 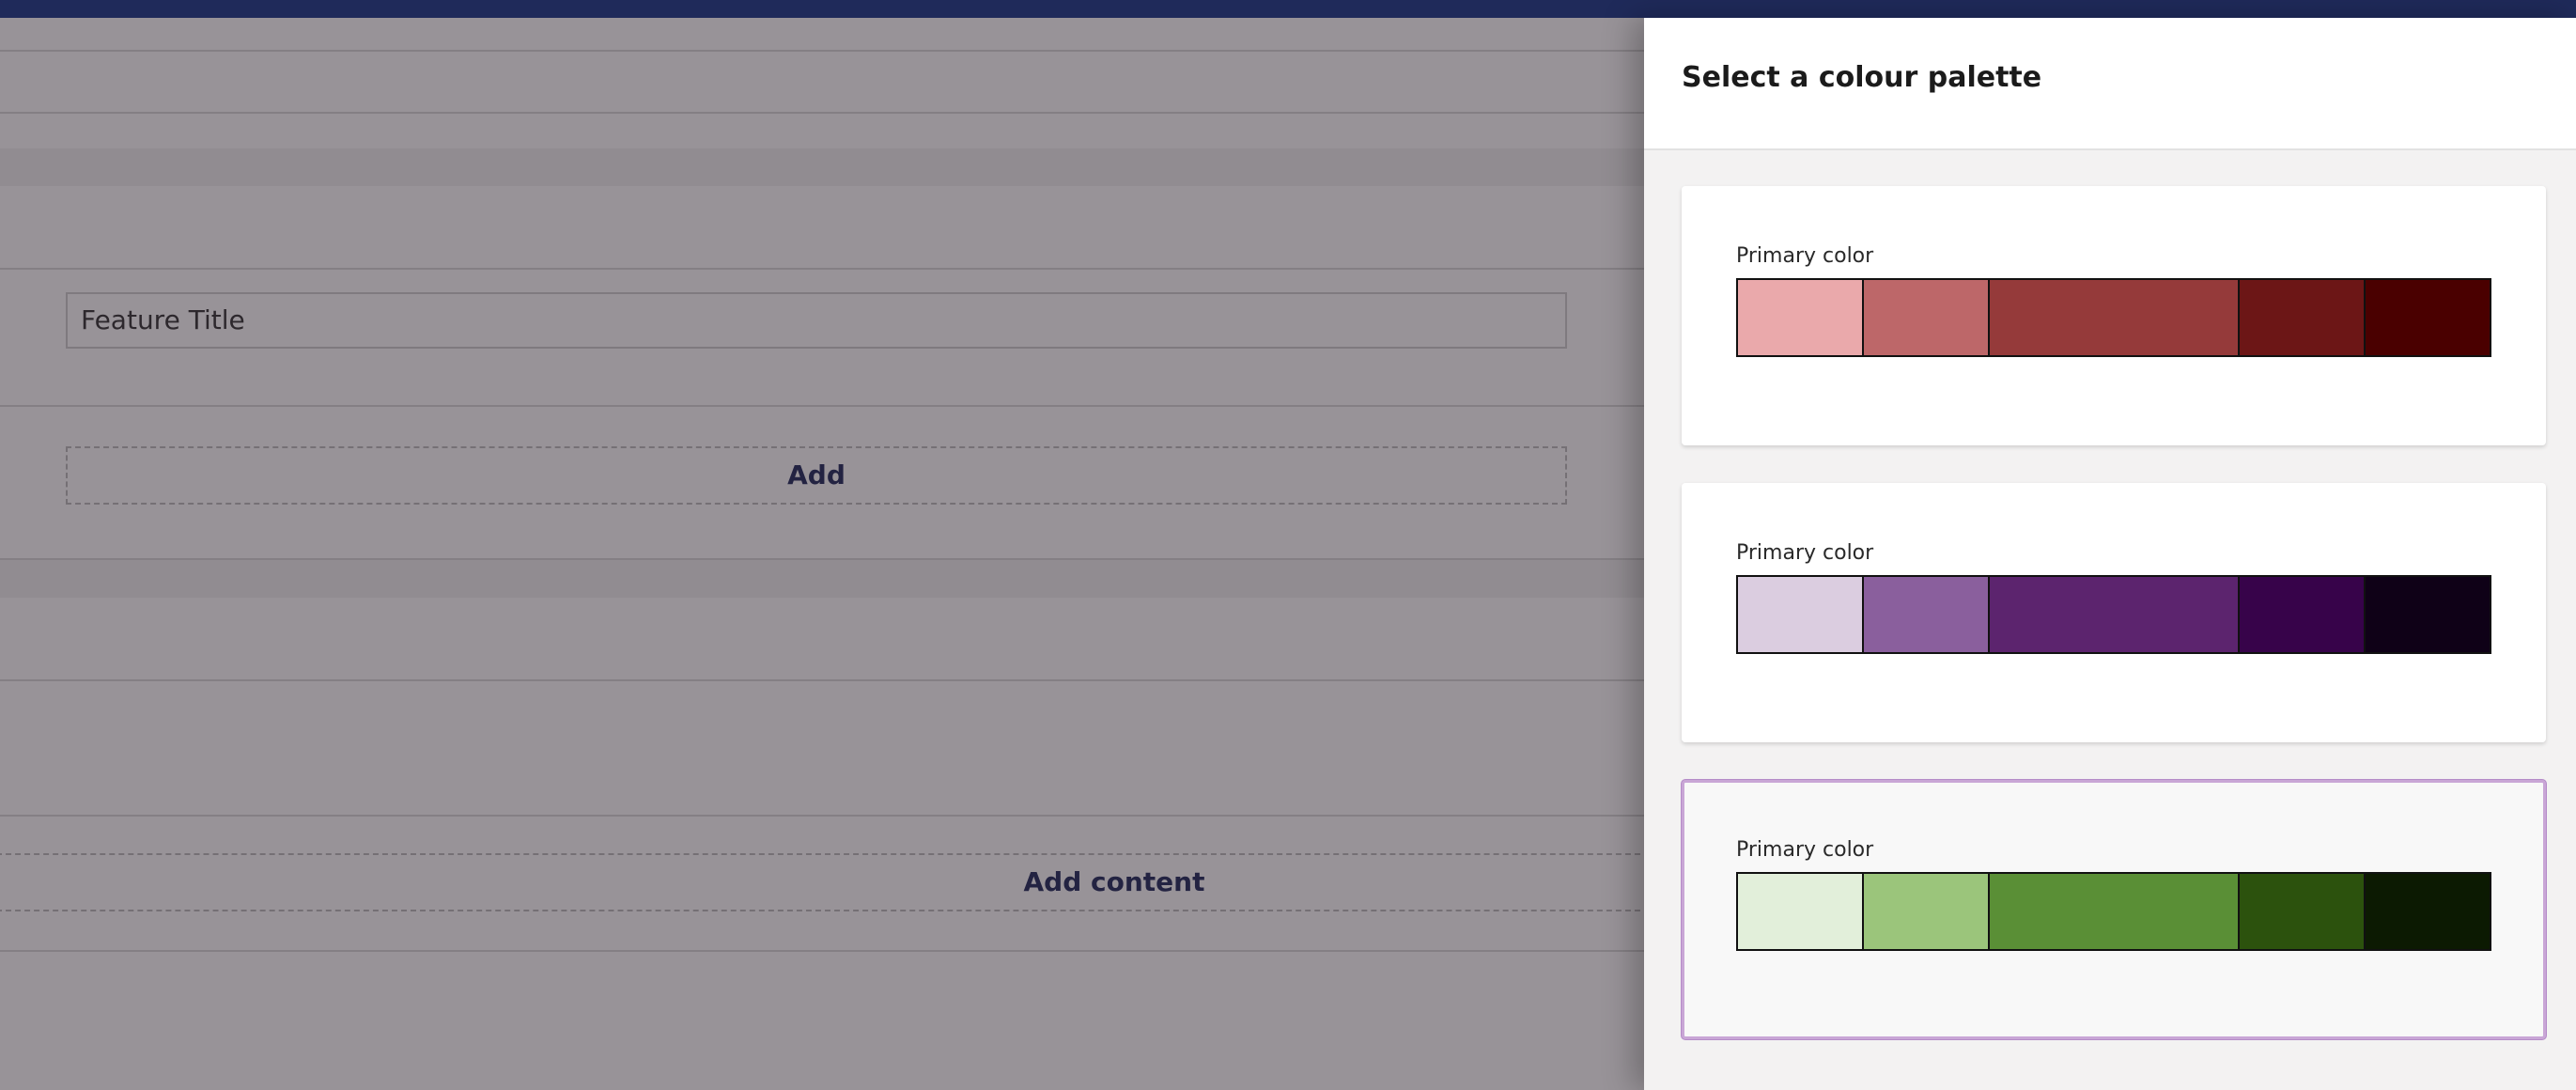 I want to click on palette-option-purple: Primary color, so click(x=2114, y=612).